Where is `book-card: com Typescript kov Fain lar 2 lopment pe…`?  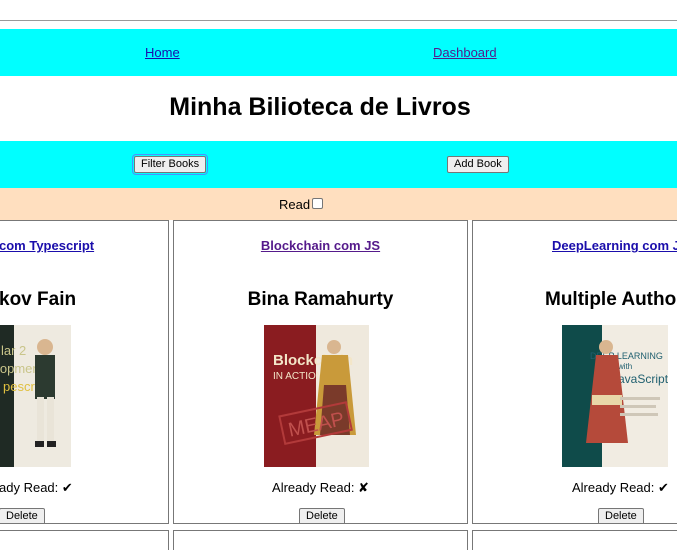
book-card: com Typescript kov Fain lar 2 lopment pe… is located at coordinates (84, 372).